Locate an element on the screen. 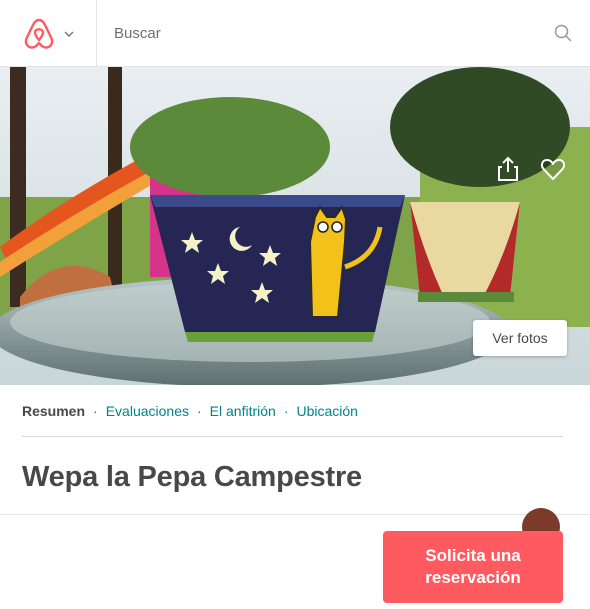 The image size is (590, 609). top-bar is located at coordinates (295, 33).